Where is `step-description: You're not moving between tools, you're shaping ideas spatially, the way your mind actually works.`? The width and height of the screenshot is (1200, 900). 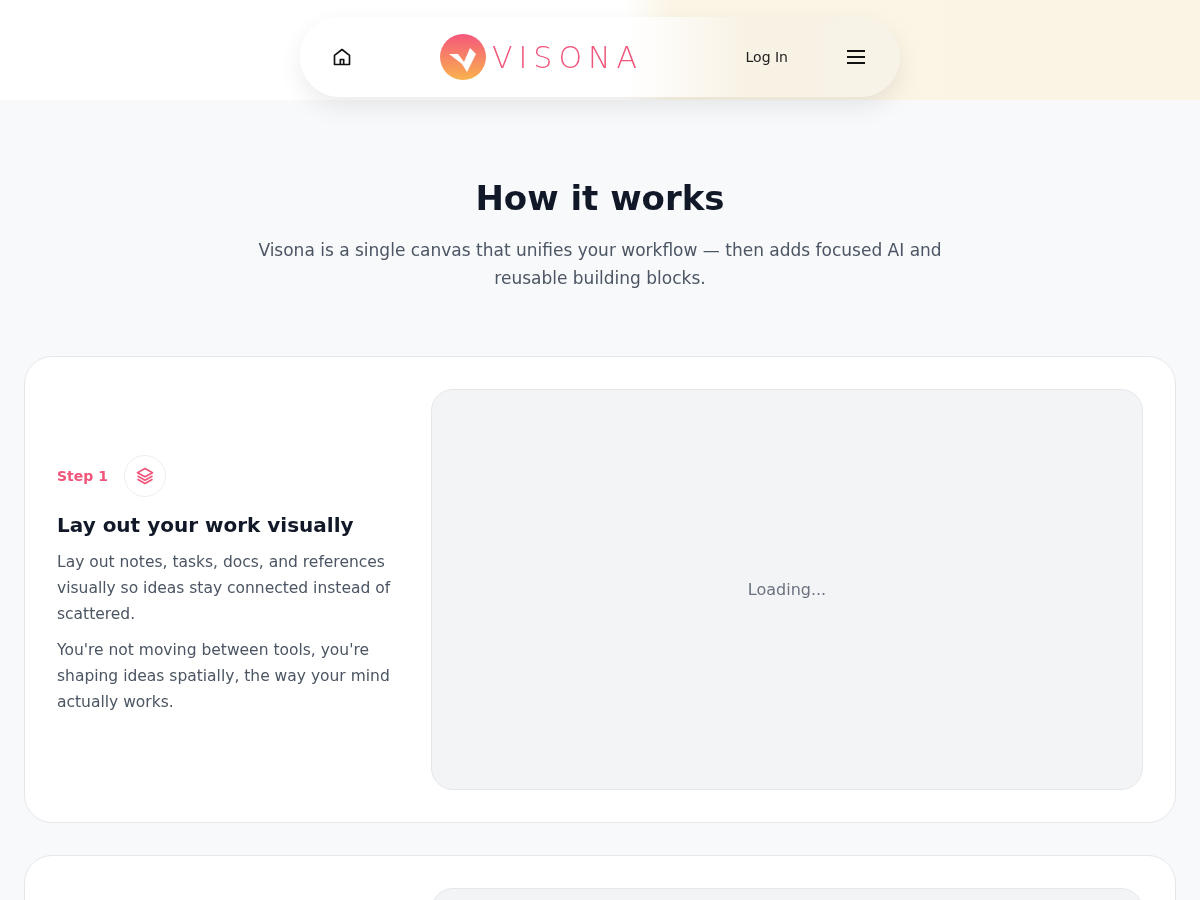 step-description: You're not moving between tools, you're shaping ideas spatially, the way your mind actually works. is located at coordinates (224, 676).